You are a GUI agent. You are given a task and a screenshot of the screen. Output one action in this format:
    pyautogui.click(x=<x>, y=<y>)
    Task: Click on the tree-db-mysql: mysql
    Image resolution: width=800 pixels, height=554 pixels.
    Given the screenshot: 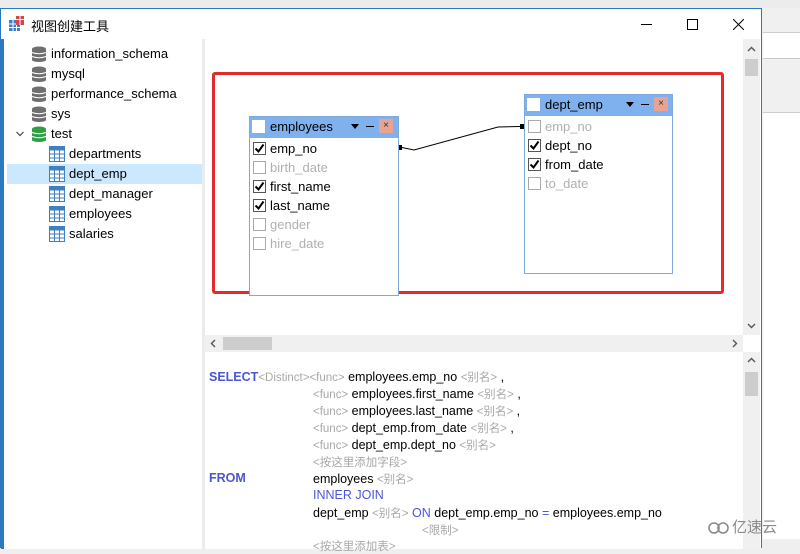 What is the action you would take?
    pyautogui.click(x=106, y=74)
    